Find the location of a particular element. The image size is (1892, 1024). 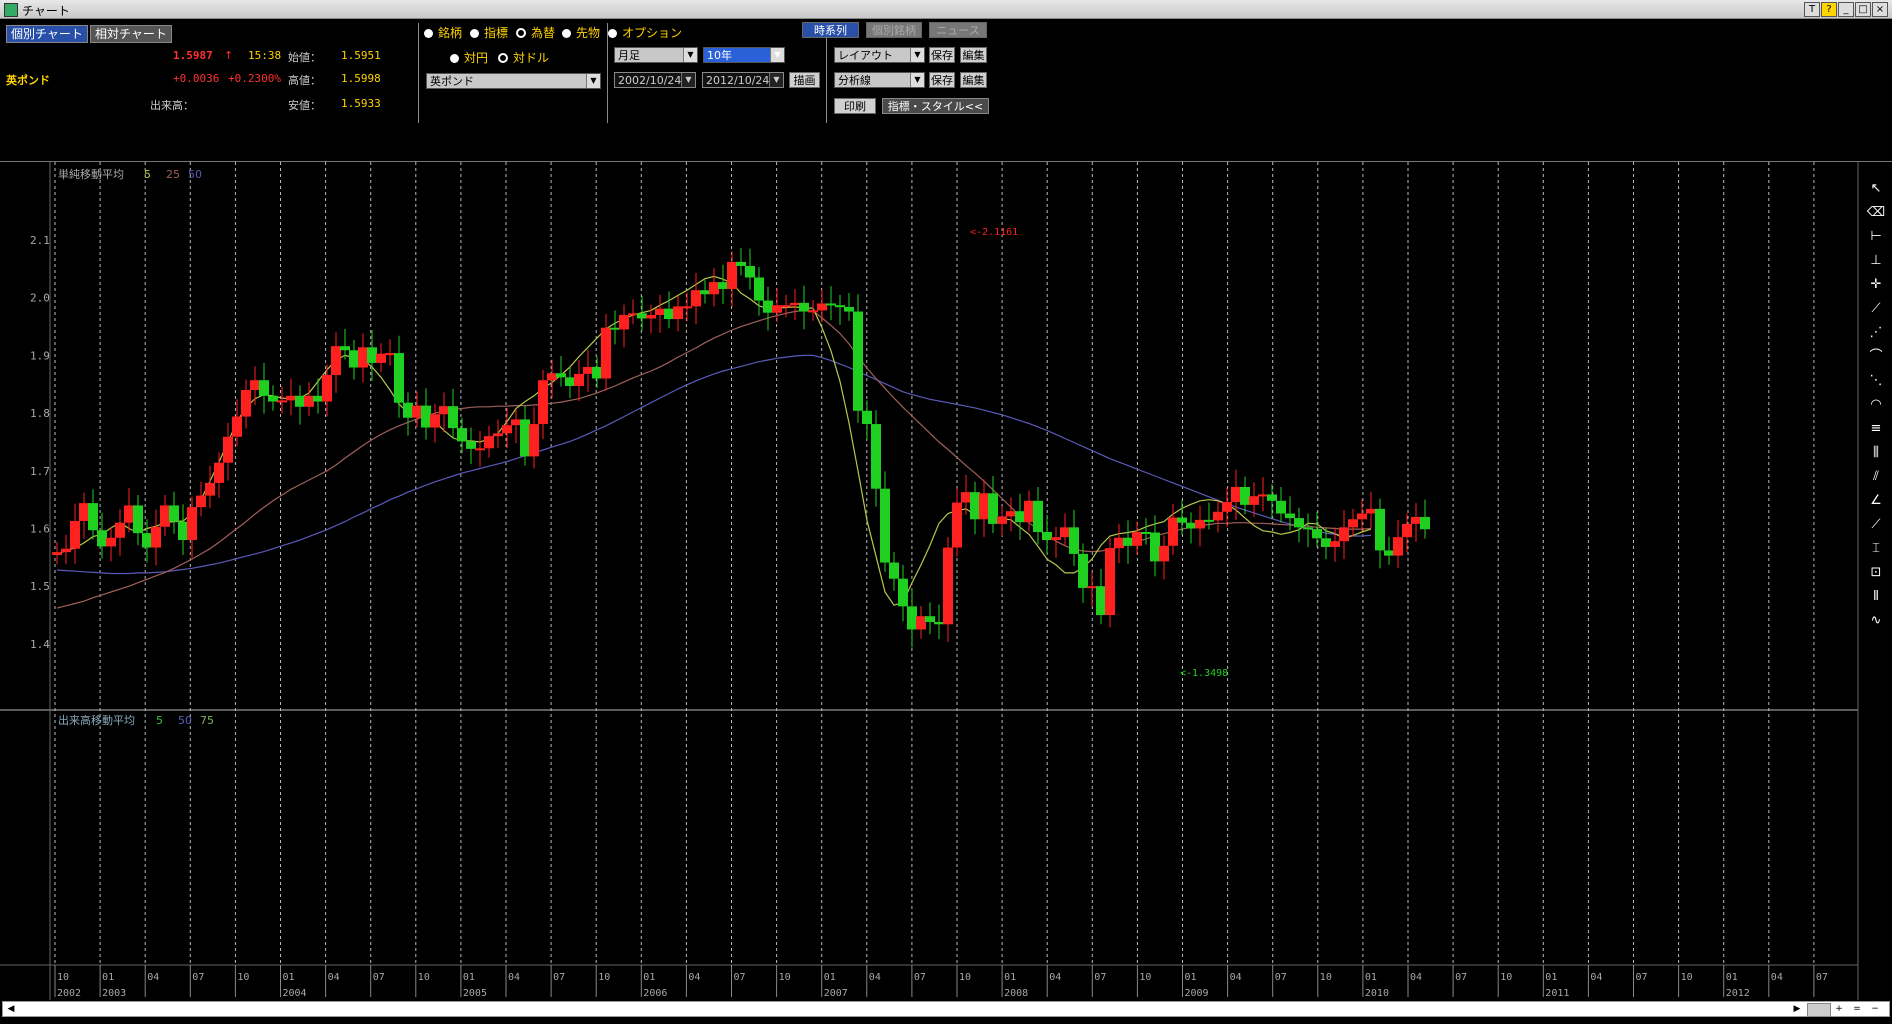

crosshair-icon: ✛ is located at coordinates (1876, 285).